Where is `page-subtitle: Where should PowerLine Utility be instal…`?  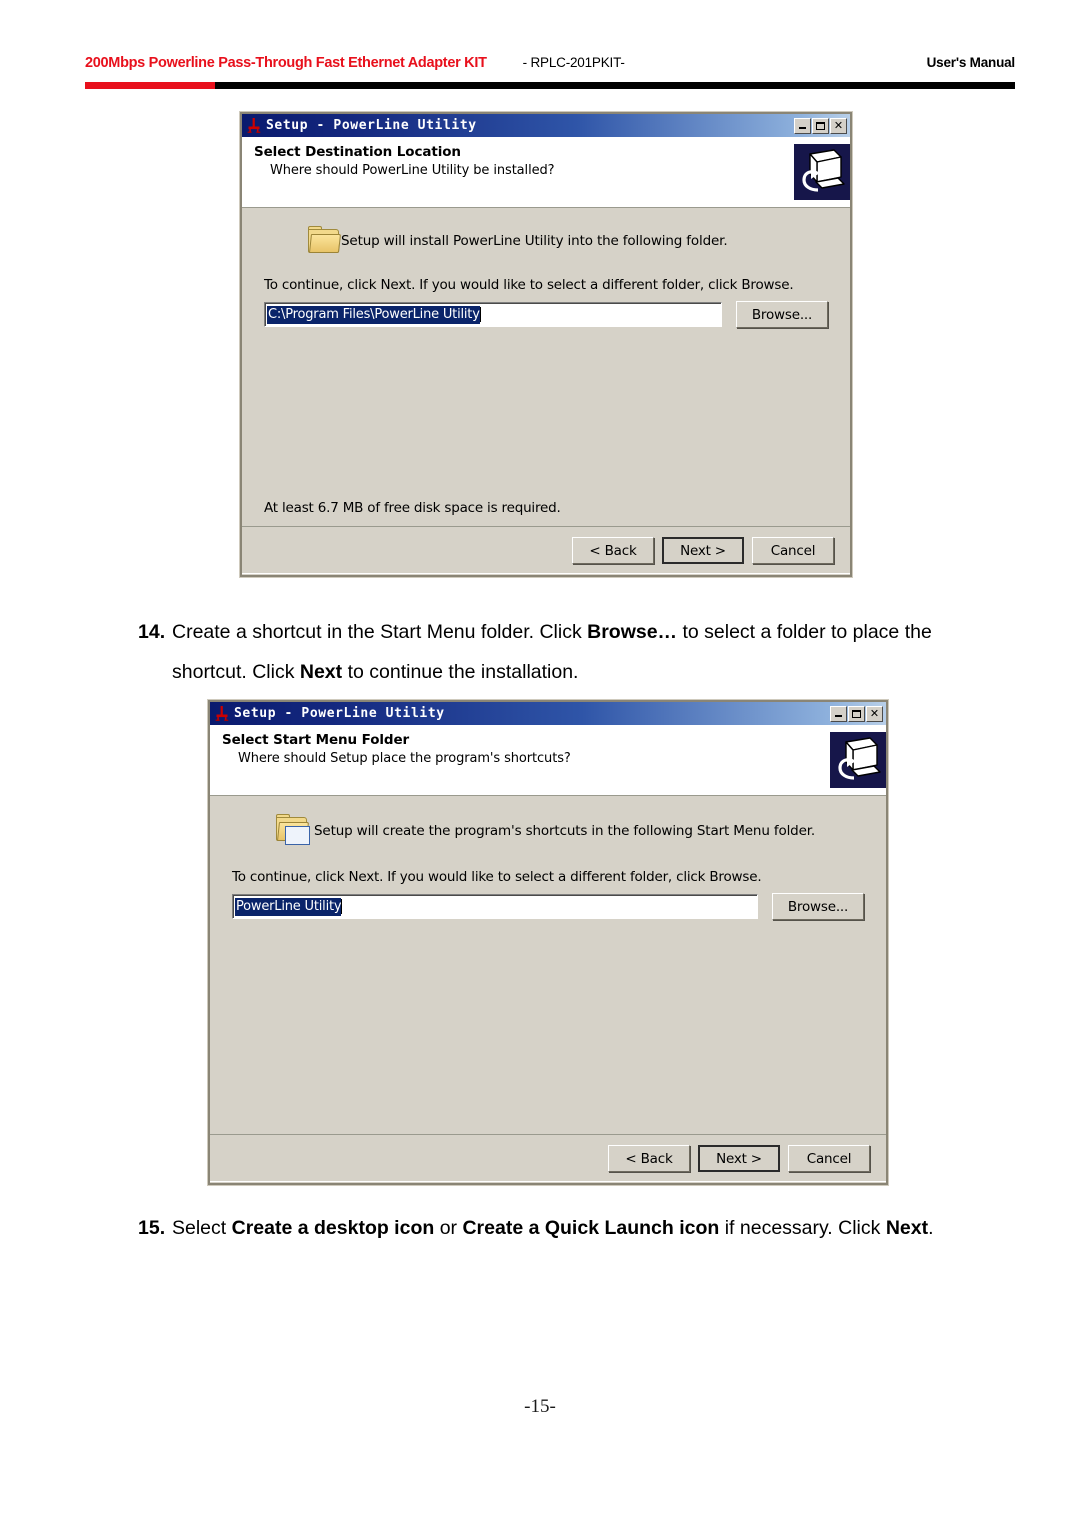 page-subtitle: Where should PowerLine Utility be instal… is located at coordinates (412, 170).